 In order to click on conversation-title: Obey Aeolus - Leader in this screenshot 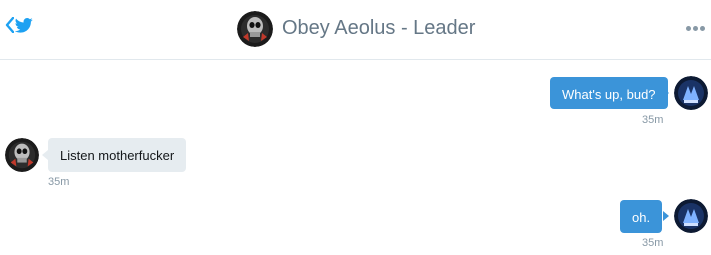, I will do `click(379, 28)`.